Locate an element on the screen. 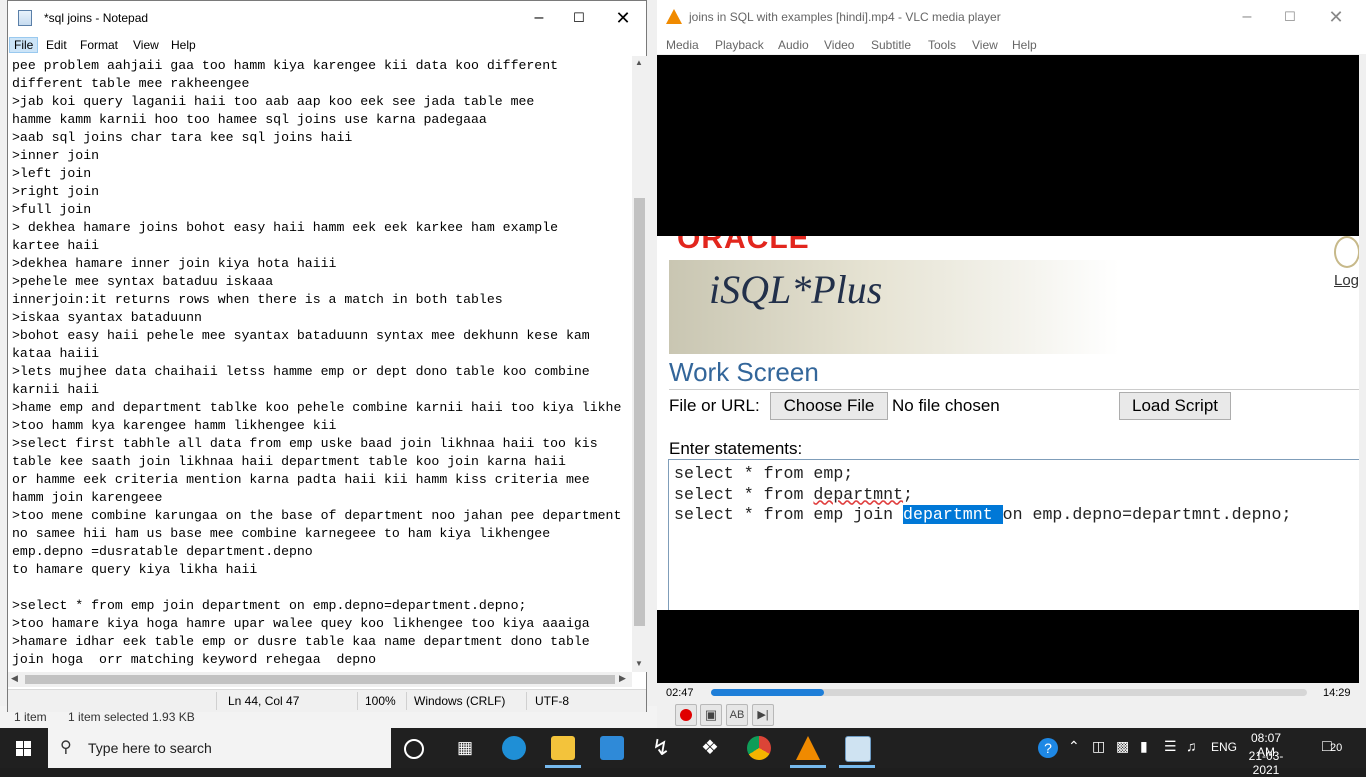  elapsed-time: 02:47 is located at coordinates (680, 693).